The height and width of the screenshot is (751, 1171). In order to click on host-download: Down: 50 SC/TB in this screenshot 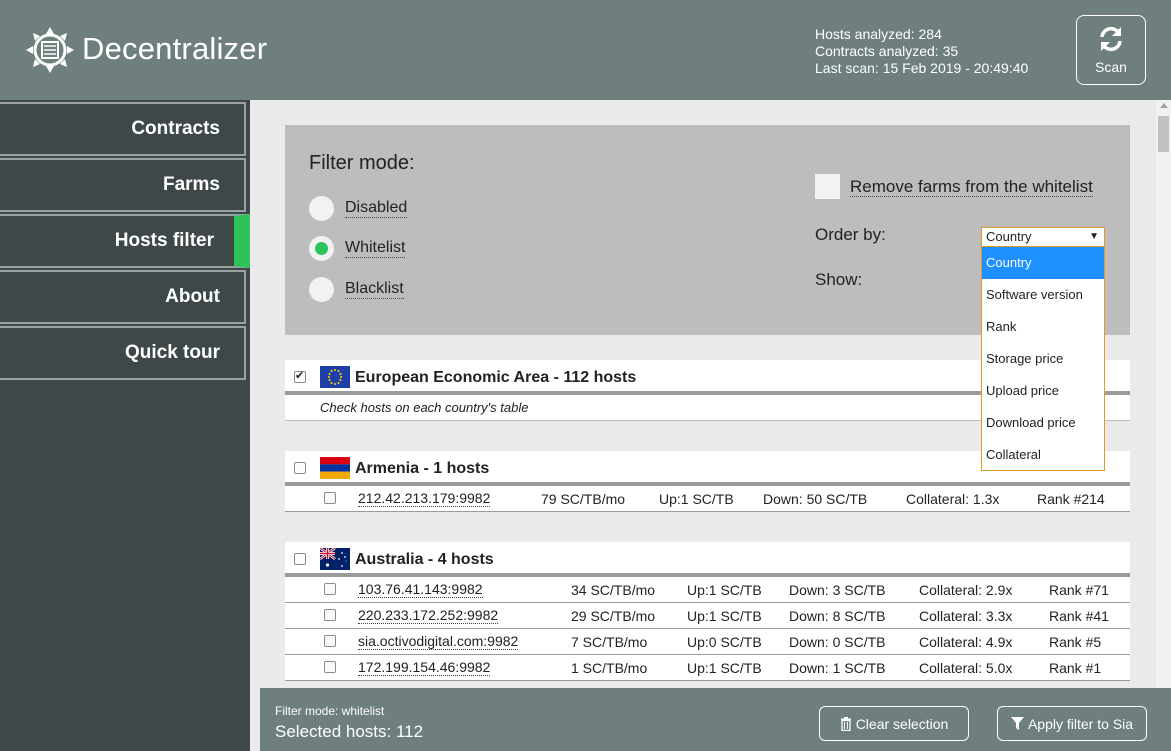, I will do `click(815, 499)`.